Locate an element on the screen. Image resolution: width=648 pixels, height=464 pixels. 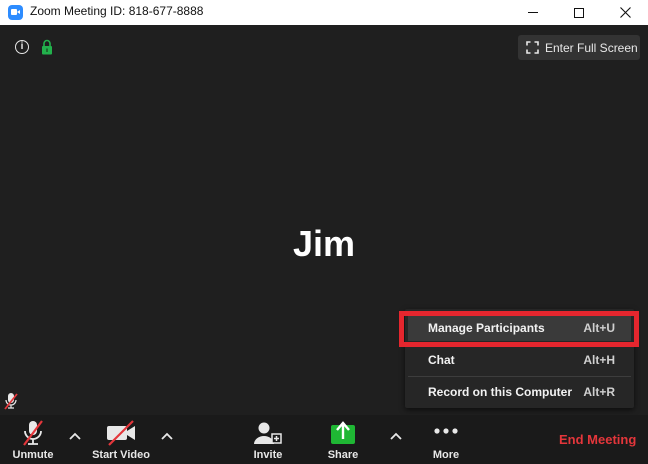
maximize-button is located at coordinates (579, 12).